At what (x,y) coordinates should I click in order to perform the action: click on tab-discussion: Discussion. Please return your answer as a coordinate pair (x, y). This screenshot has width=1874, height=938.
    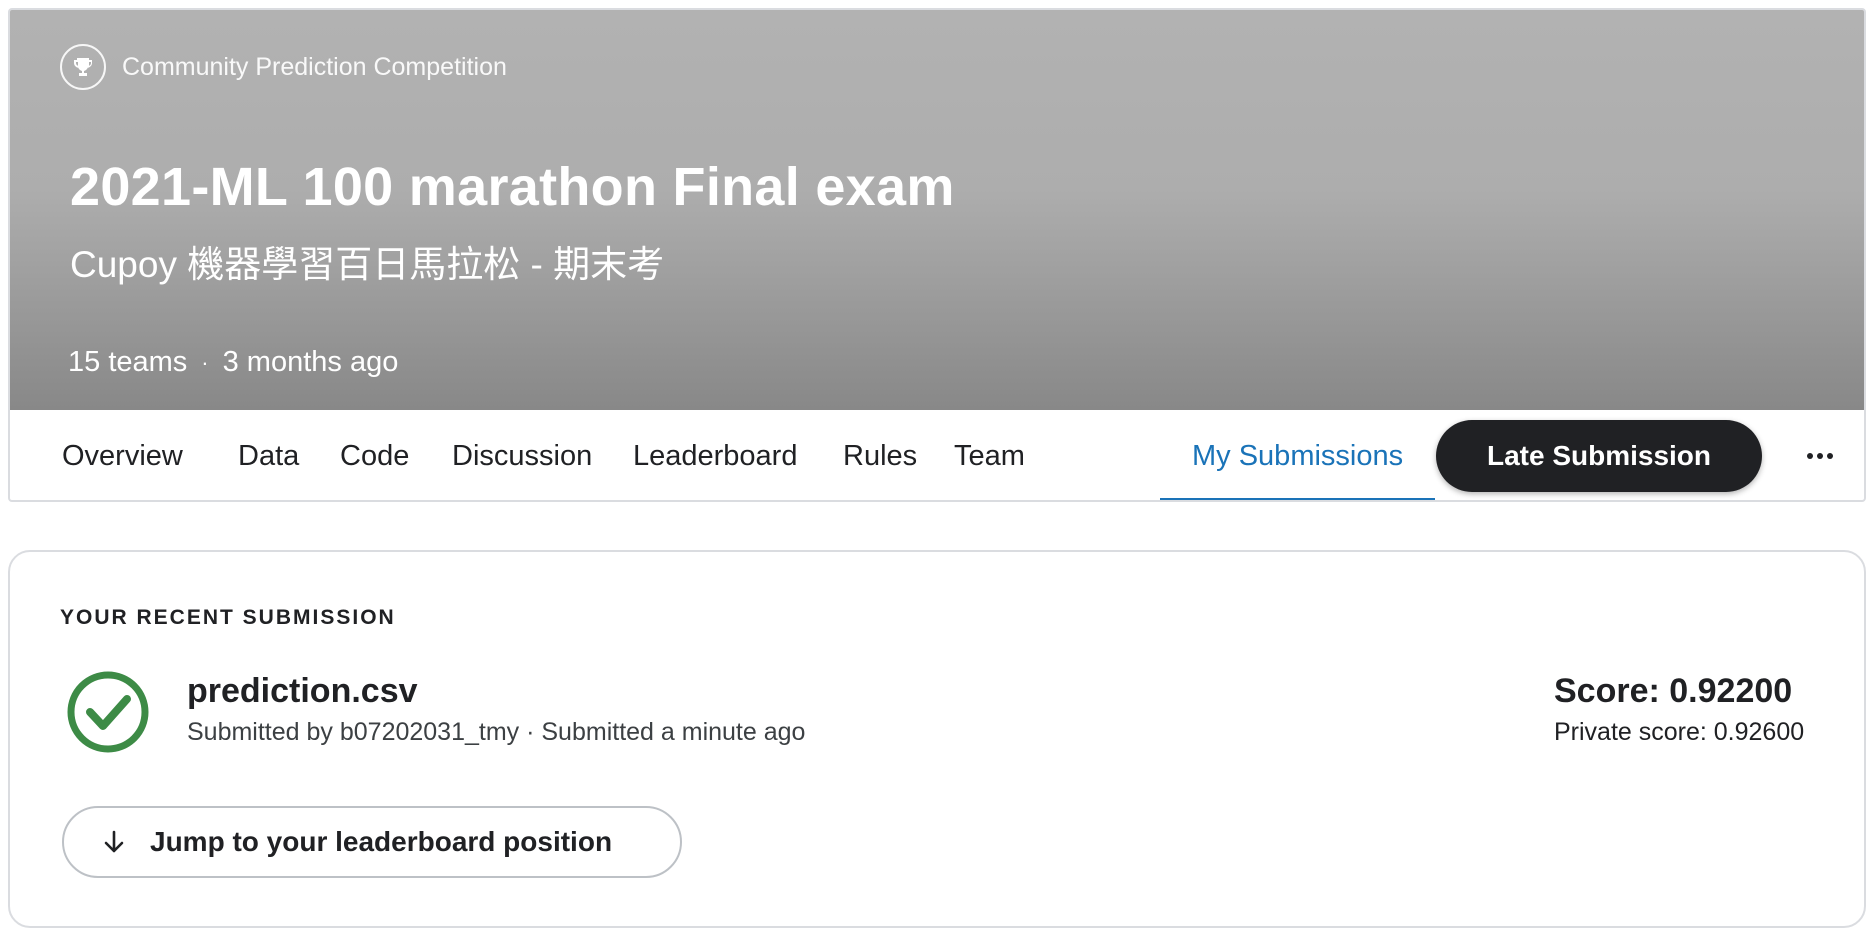
    Looking at the image, I should click on (522, 455).